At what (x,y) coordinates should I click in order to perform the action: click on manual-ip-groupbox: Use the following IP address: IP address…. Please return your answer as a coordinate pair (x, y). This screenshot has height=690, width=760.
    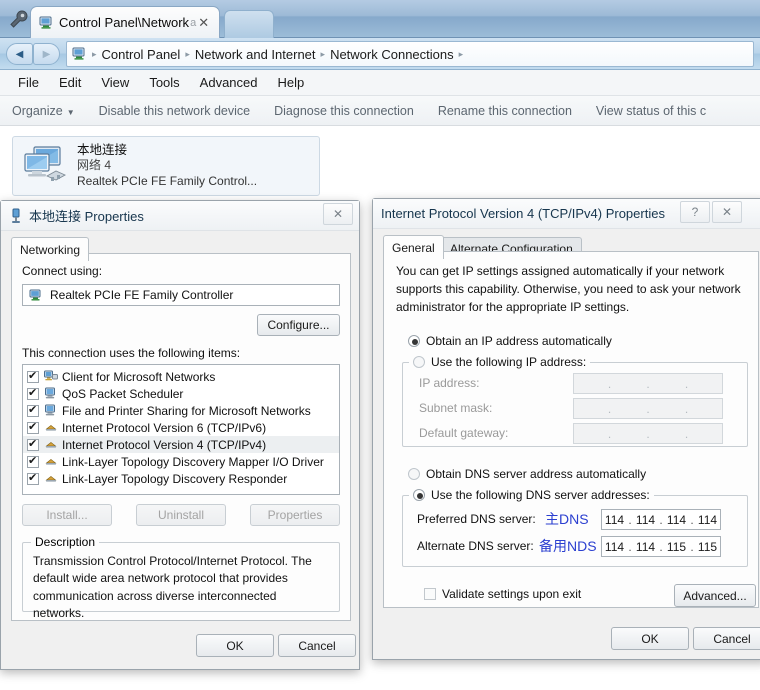
    Looking at the image, I should click on (575, 401).